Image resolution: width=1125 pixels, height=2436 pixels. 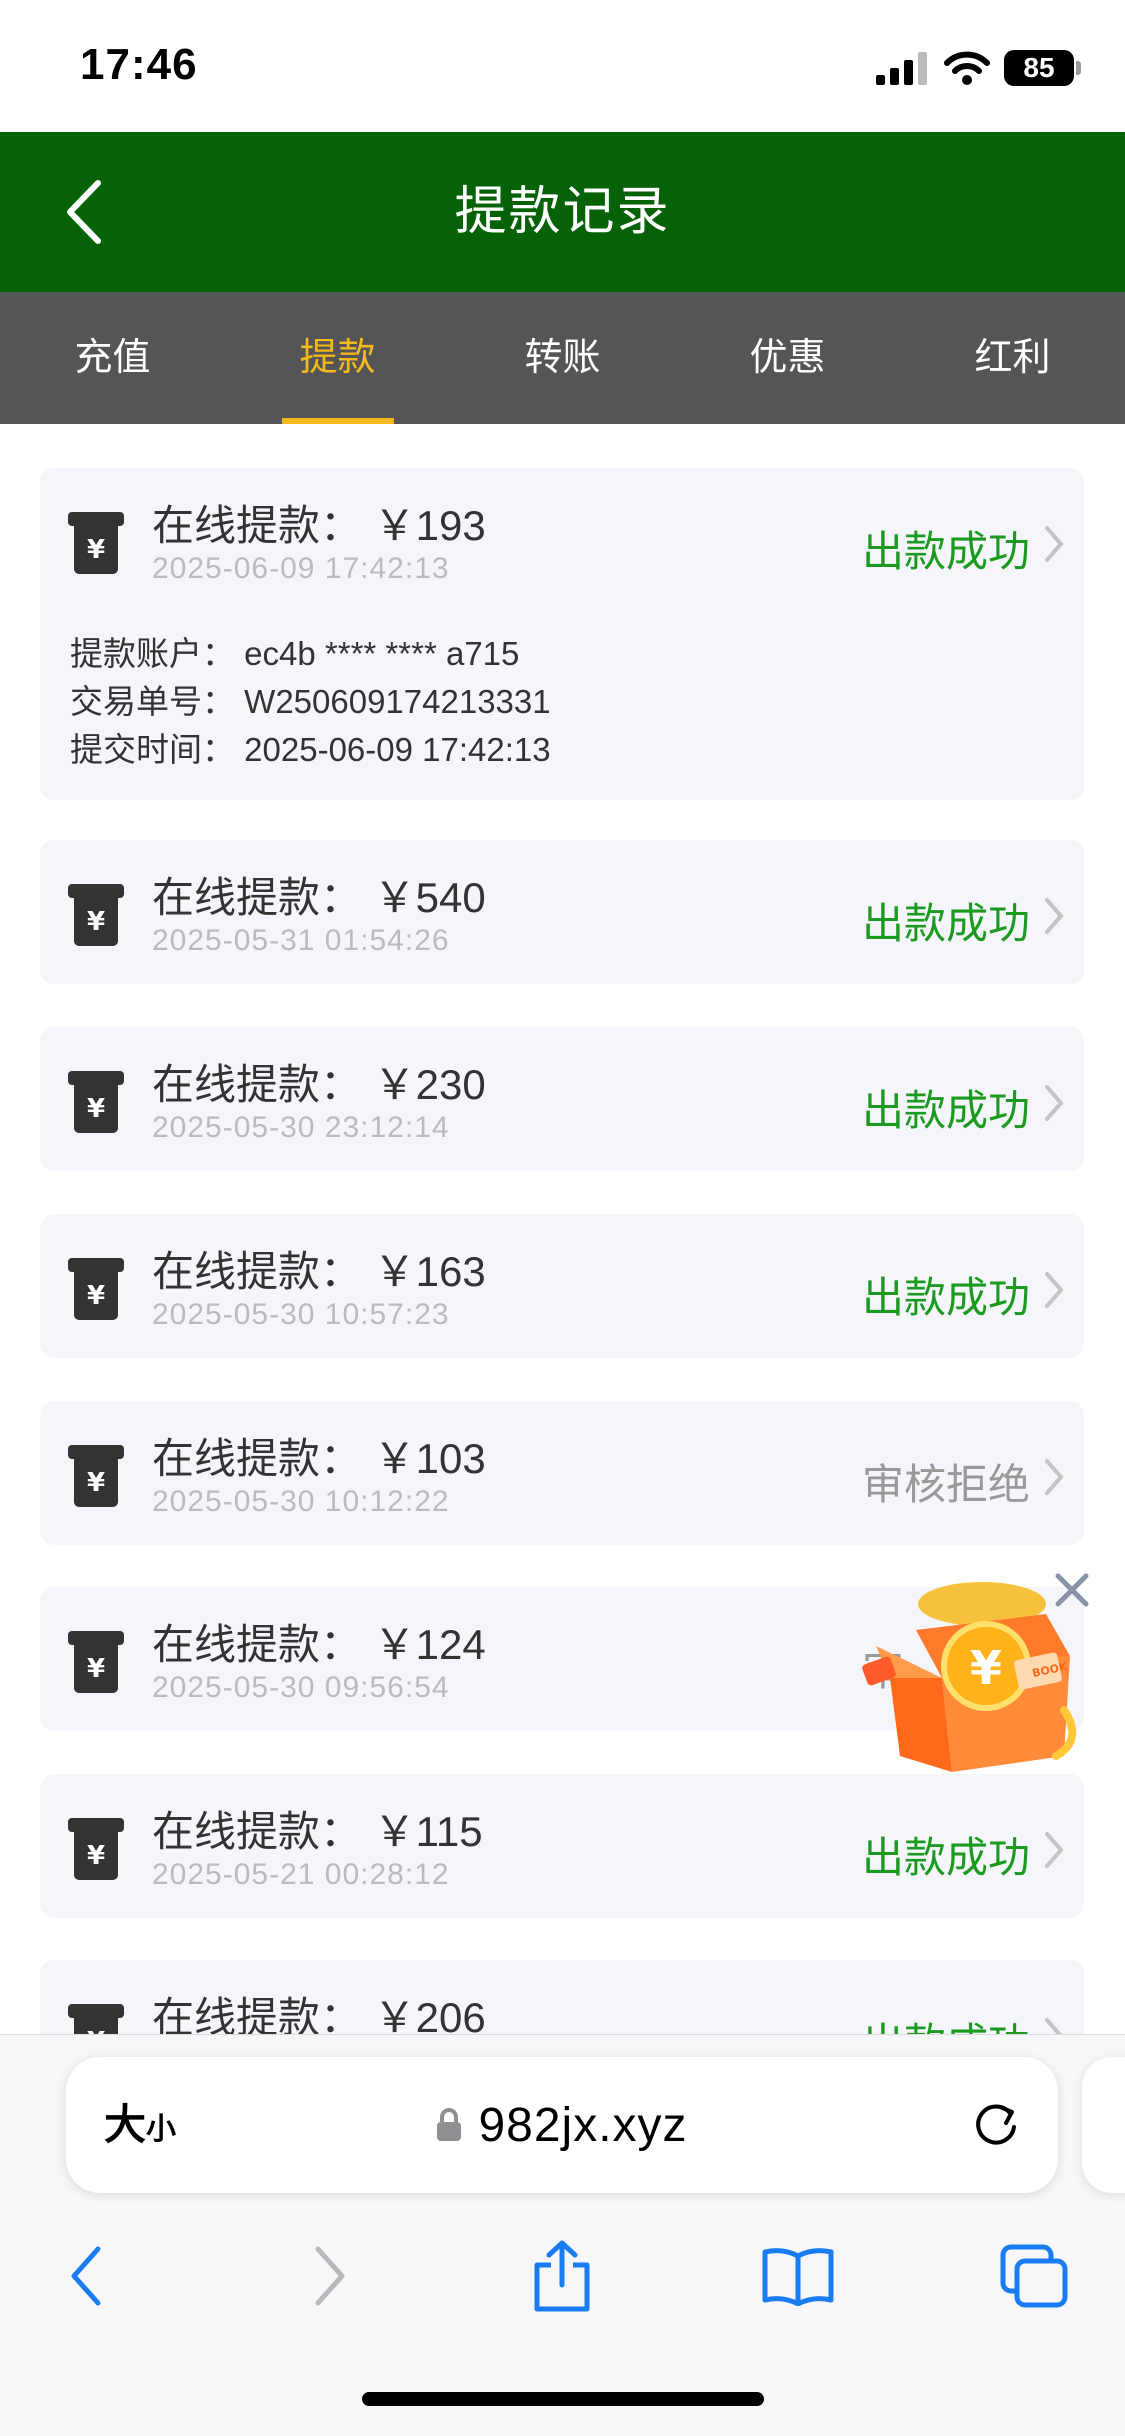 I want to click on reload-icon, so click(x=996, y=2125).